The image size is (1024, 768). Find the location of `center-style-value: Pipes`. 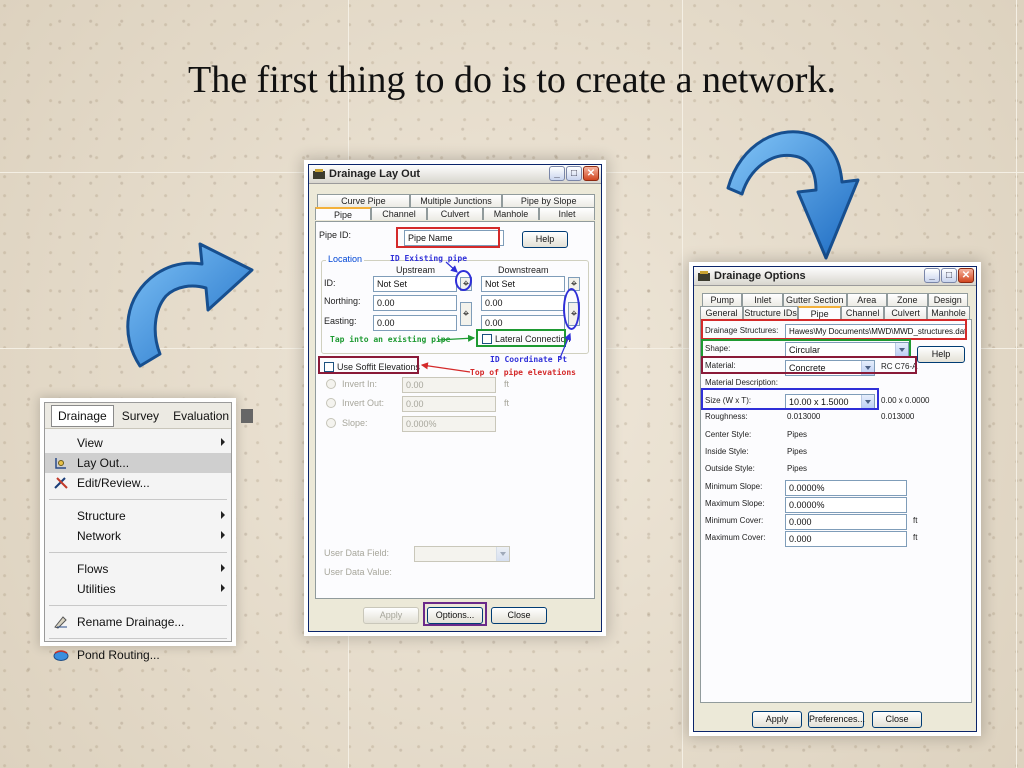

center-style-value: Pipes is located at coordinates (797, 434).